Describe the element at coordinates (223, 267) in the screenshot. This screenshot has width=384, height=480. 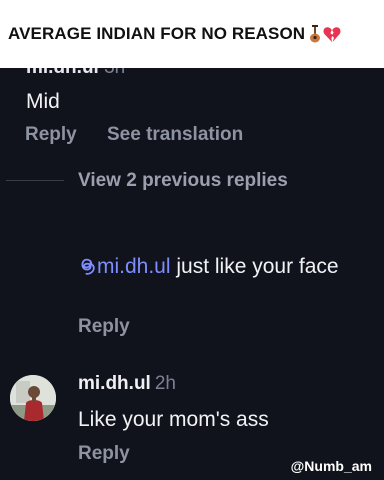
I see `comment-text: mi.dh.ul just like your face` at that location.